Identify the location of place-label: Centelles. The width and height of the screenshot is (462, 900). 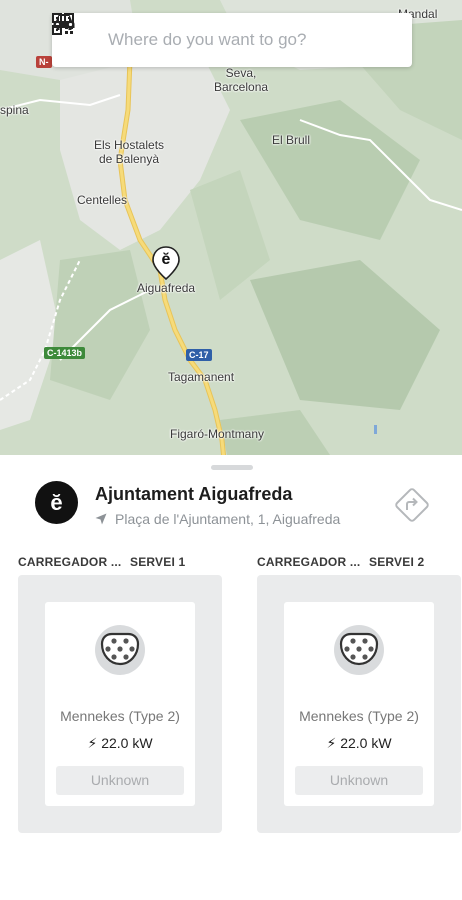
(102, 200).